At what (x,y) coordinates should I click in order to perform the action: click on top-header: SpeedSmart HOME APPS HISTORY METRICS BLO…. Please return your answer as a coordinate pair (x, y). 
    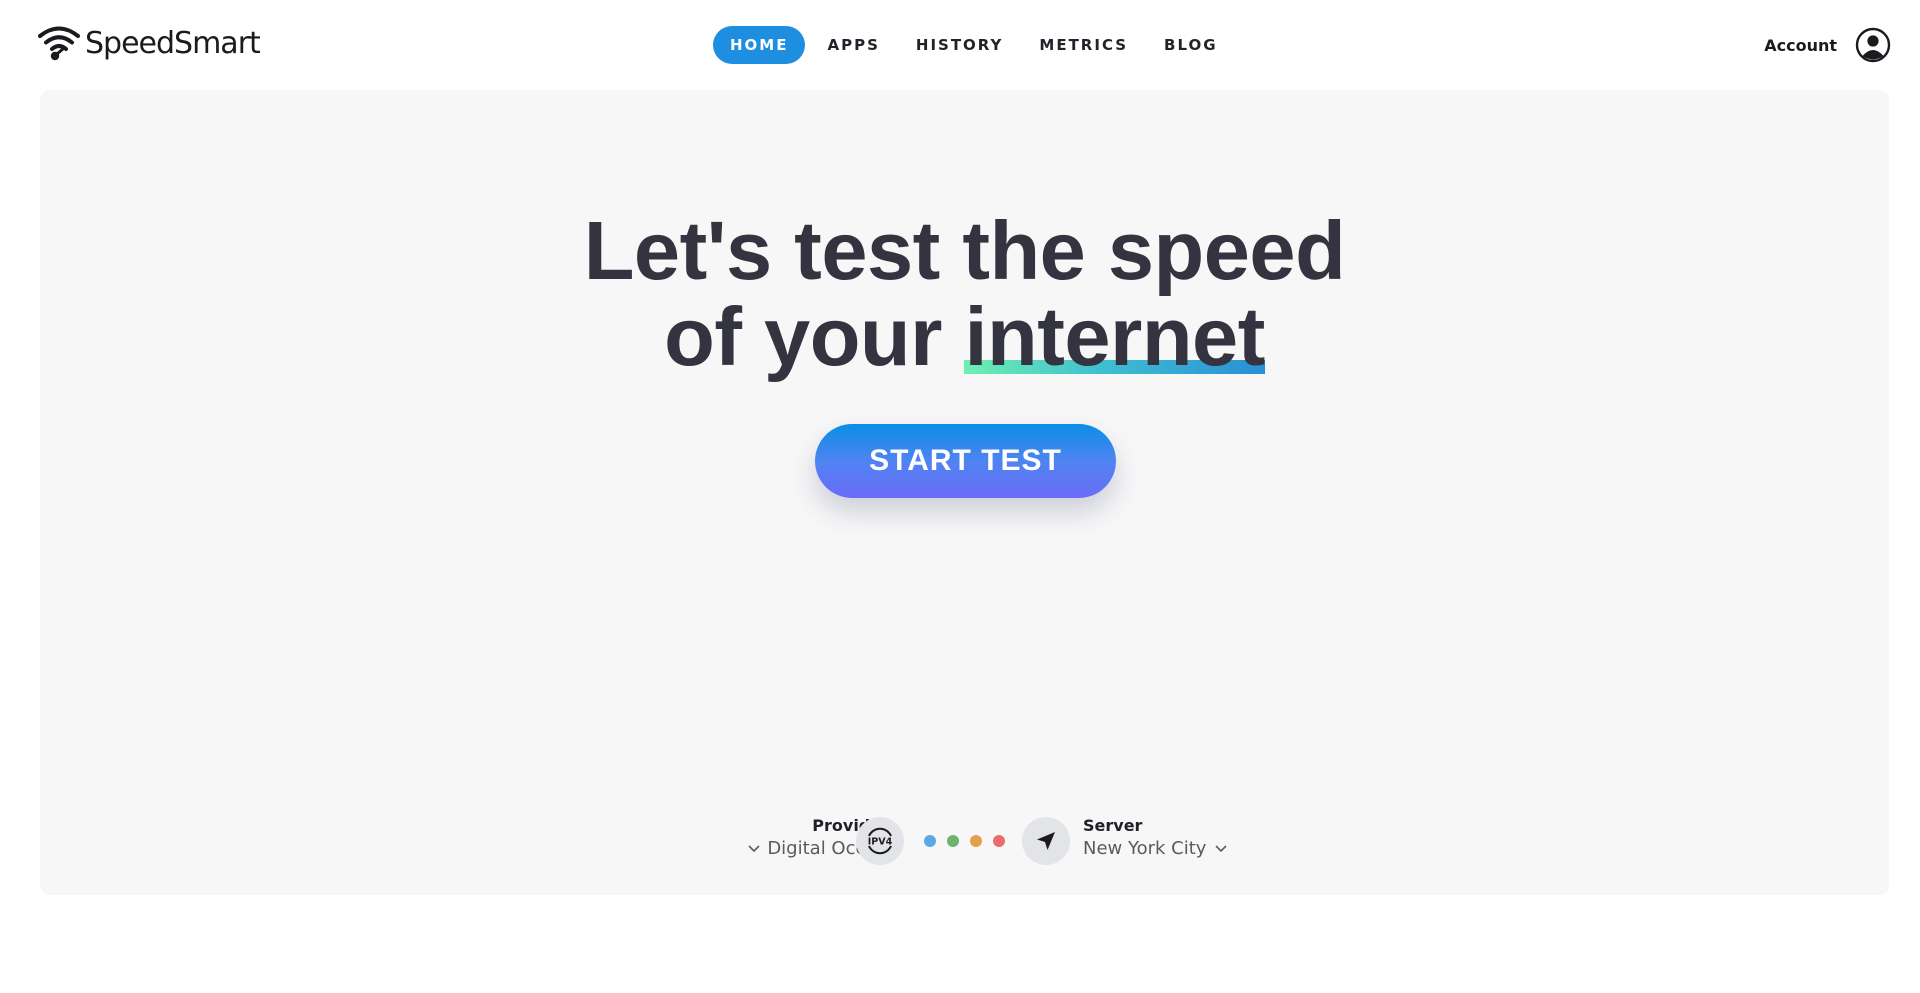
    Looking at the image, I should click on (960, 45).